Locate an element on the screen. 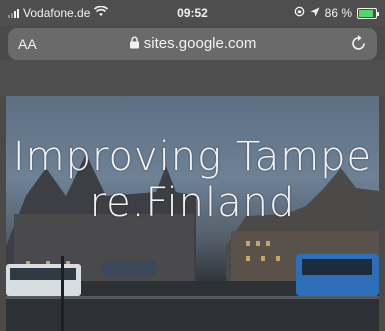 This screenshot has height=331, width=385. location-icon is located at coordinates (315, 13).